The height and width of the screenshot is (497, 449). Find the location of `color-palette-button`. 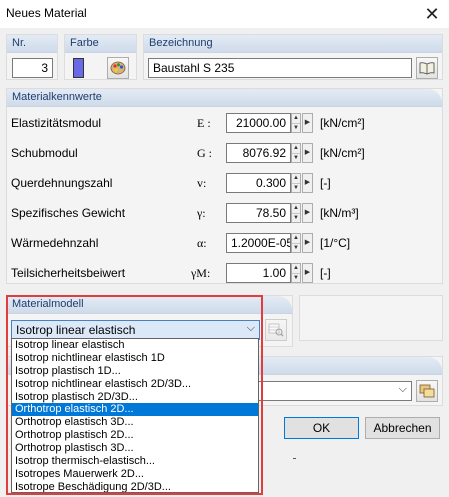

color-palette-button is located at coordinates (118, 68).